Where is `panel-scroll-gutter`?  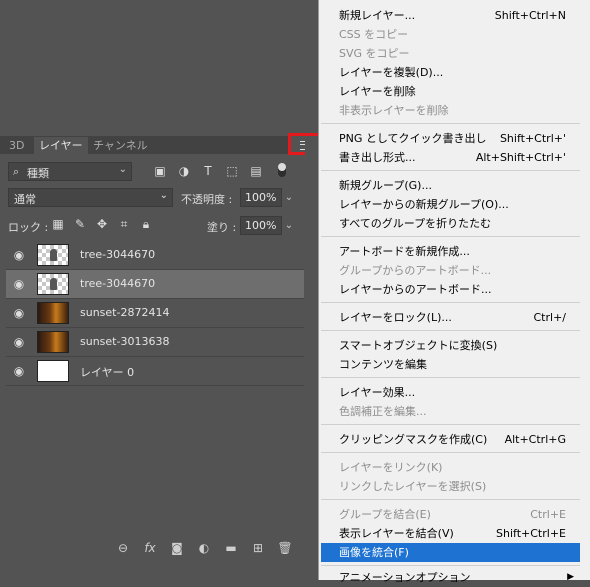
panel-scroll-gutter is located at coordinates (311, 358).